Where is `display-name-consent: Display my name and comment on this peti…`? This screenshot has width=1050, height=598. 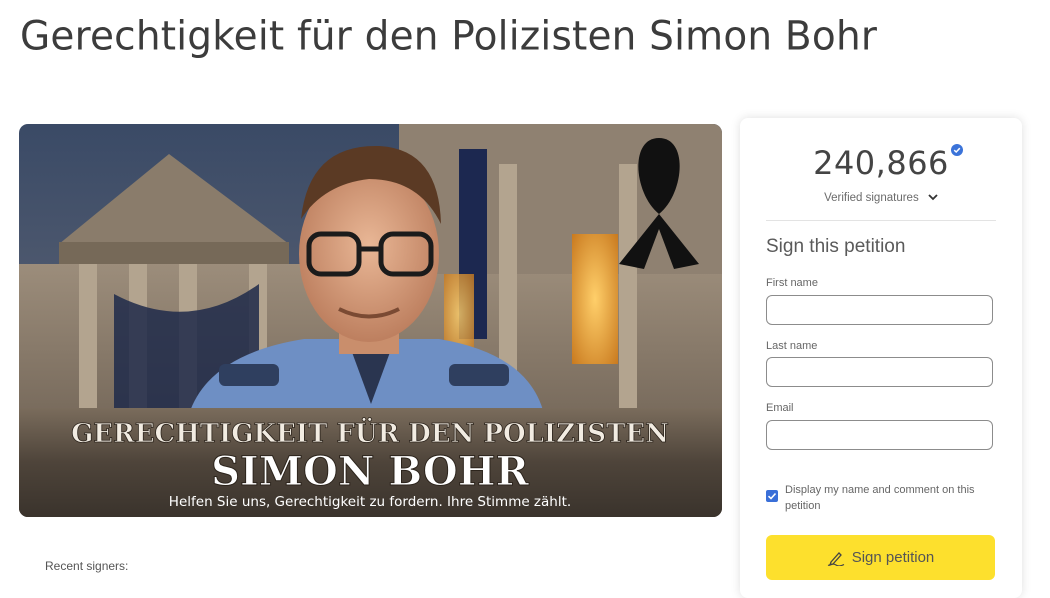
display-name-consent: Display my name and comment on this peti… is located at coordinates (881, 498).